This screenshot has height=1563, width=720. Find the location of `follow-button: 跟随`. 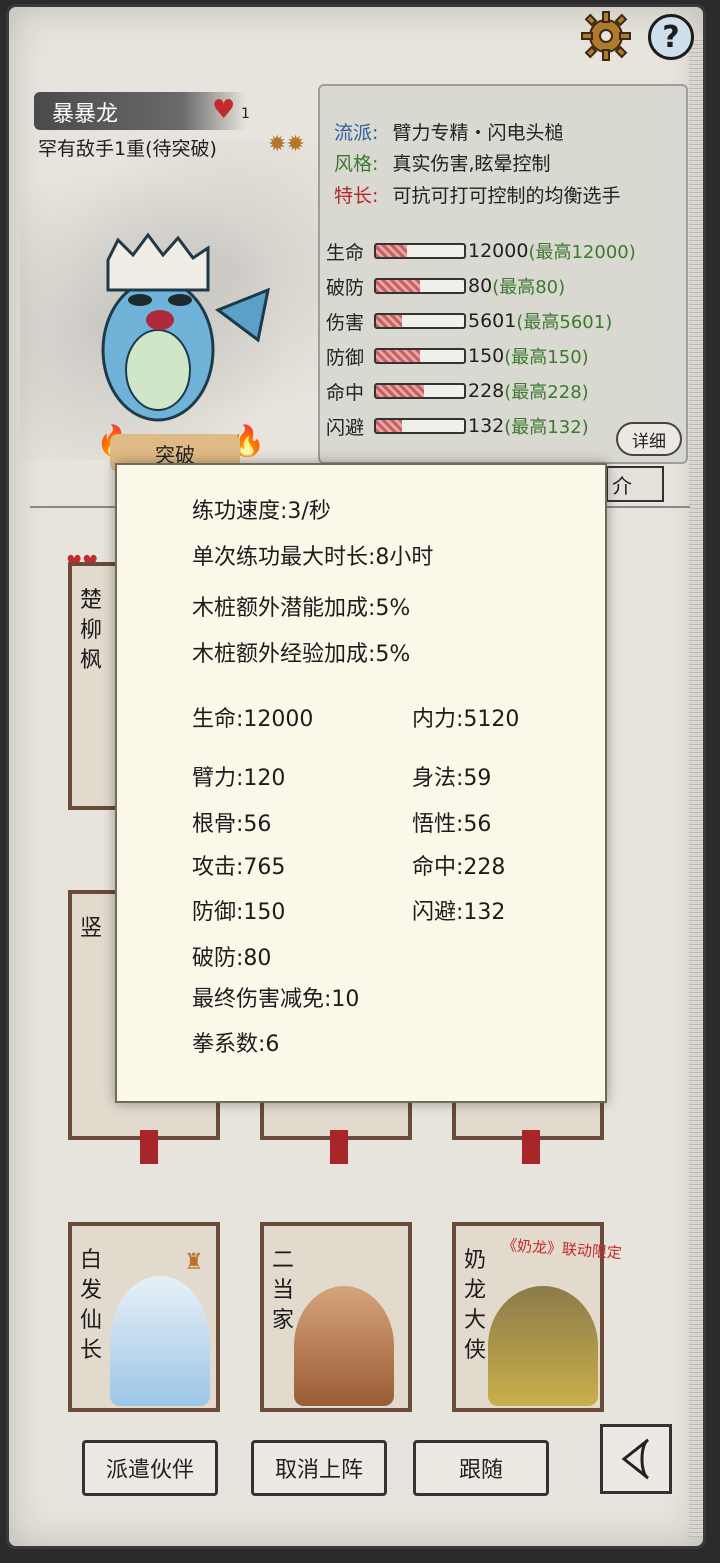

follow-button: 跟随 is located at coordinates (481, 1468).